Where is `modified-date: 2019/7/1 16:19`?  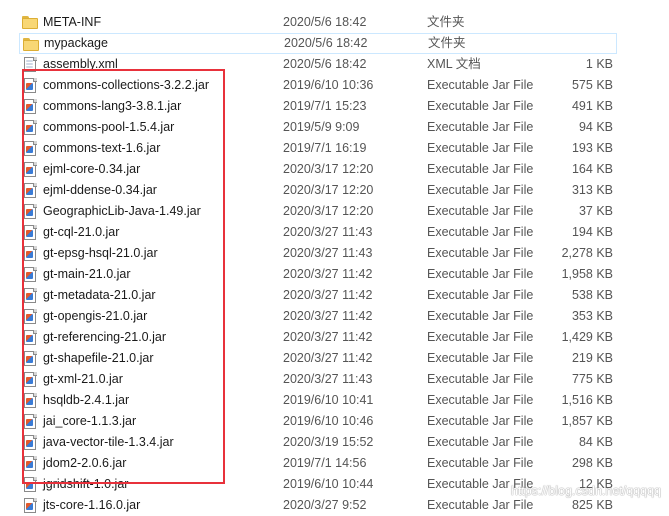 modified-date: 2019/7/1 16:19 is located at coordinates (325, 148).